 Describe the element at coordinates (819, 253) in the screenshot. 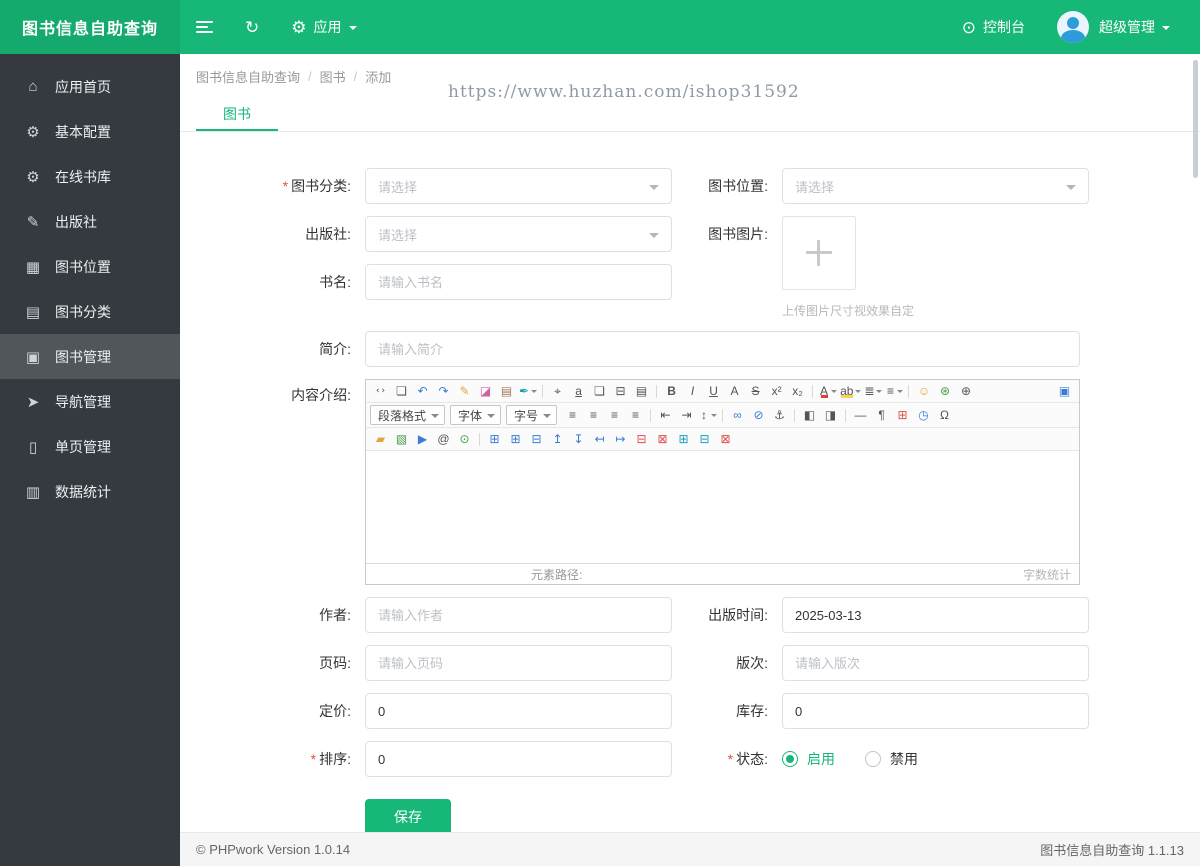

I see `image-upload-box` at that location.